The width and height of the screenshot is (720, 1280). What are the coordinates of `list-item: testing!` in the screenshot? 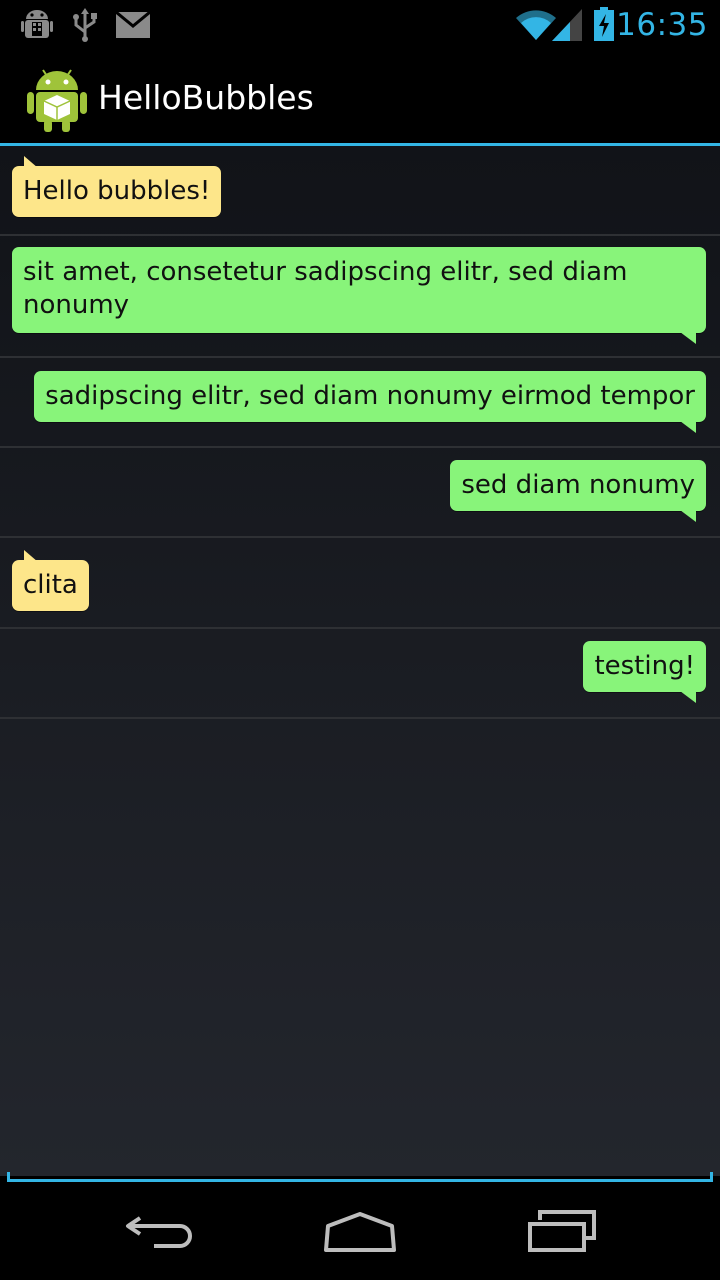 It's located at (360, 674).